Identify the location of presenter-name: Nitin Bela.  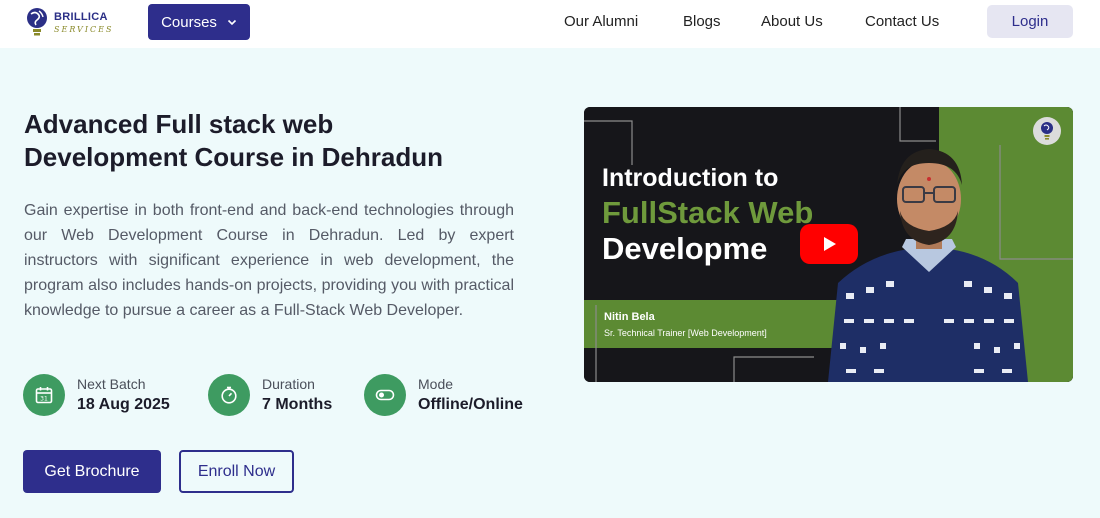
(629, 317).